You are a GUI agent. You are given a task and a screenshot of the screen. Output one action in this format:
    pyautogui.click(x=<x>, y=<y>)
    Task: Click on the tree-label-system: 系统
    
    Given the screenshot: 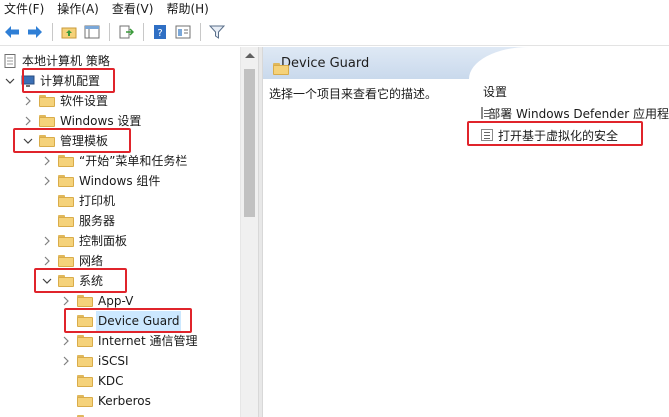 What is the action you would take?
    pyautogui.click(x=91, y=281)
    